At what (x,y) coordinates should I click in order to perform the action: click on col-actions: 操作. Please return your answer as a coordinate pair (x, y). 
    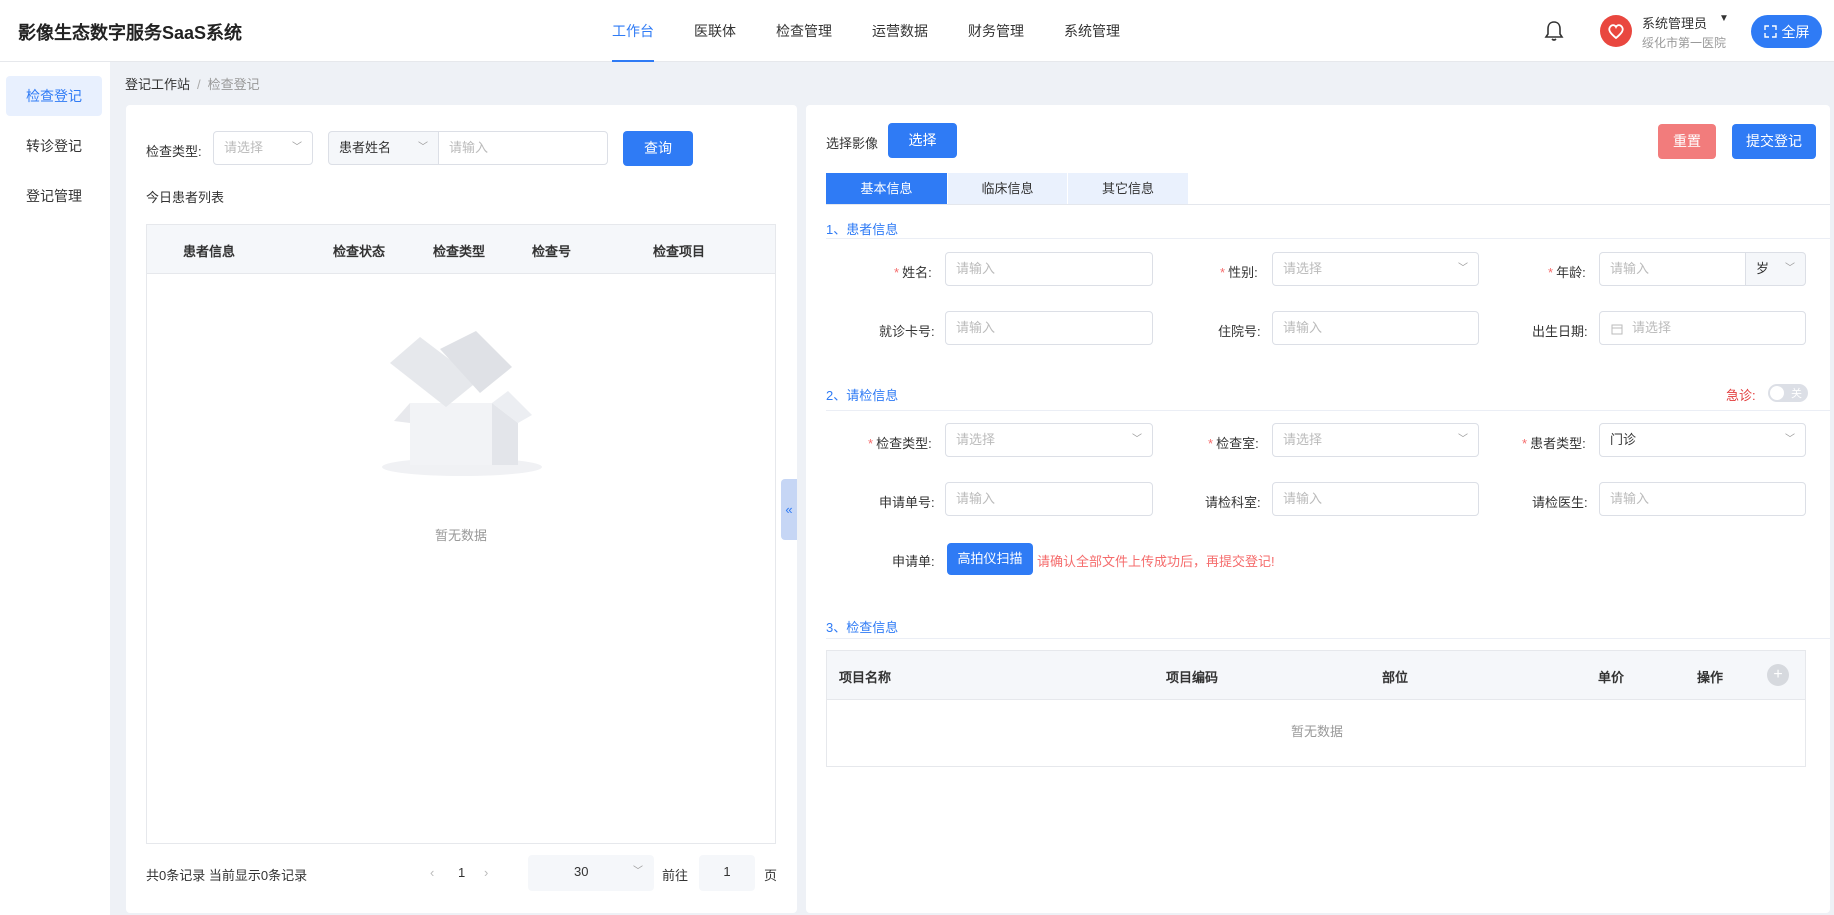
    Looking at the image, I should click on (1710, 677).